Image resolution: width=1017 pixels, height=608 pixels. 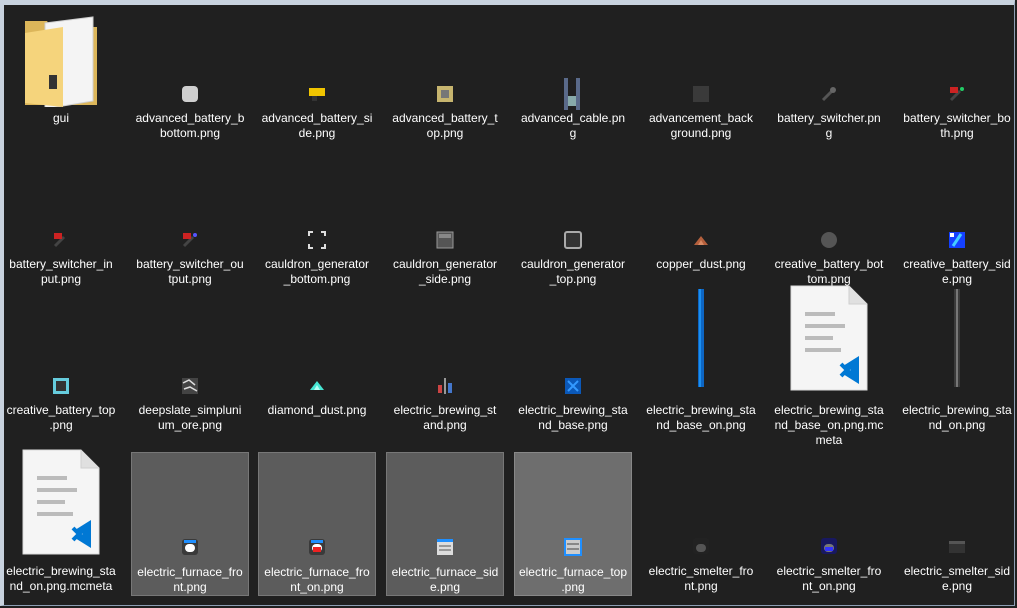 What do you see at coordinates (829, 264) in the screenshot?
I see `file-name-line: creative_battery_bot` at bounding box center [829, 264].